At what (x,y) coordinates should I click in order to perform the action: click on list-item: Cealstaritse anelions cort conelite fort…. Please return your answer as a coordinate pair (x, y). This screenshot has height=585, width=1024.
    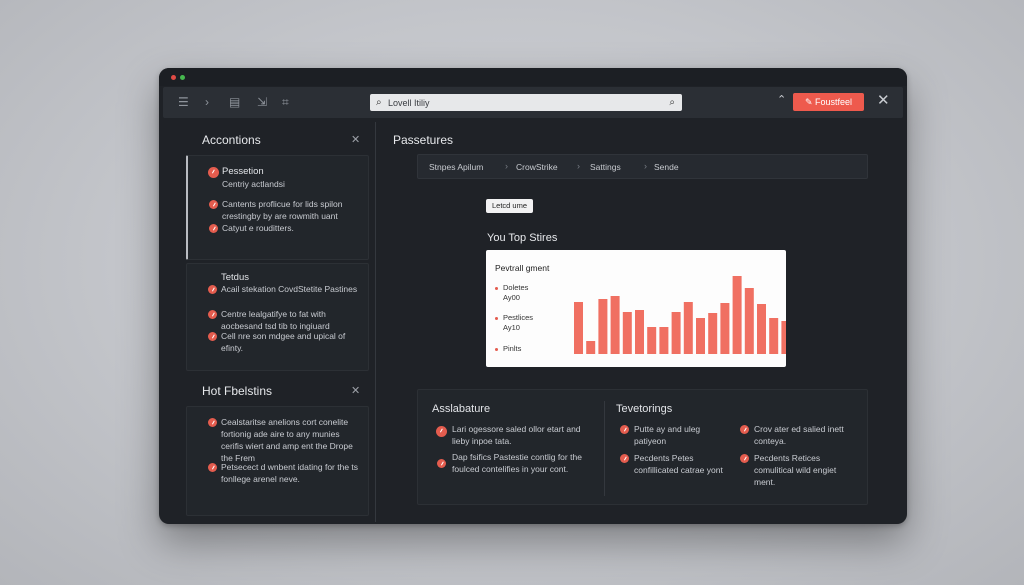
    Looking at the image, I should click on (287, 440).